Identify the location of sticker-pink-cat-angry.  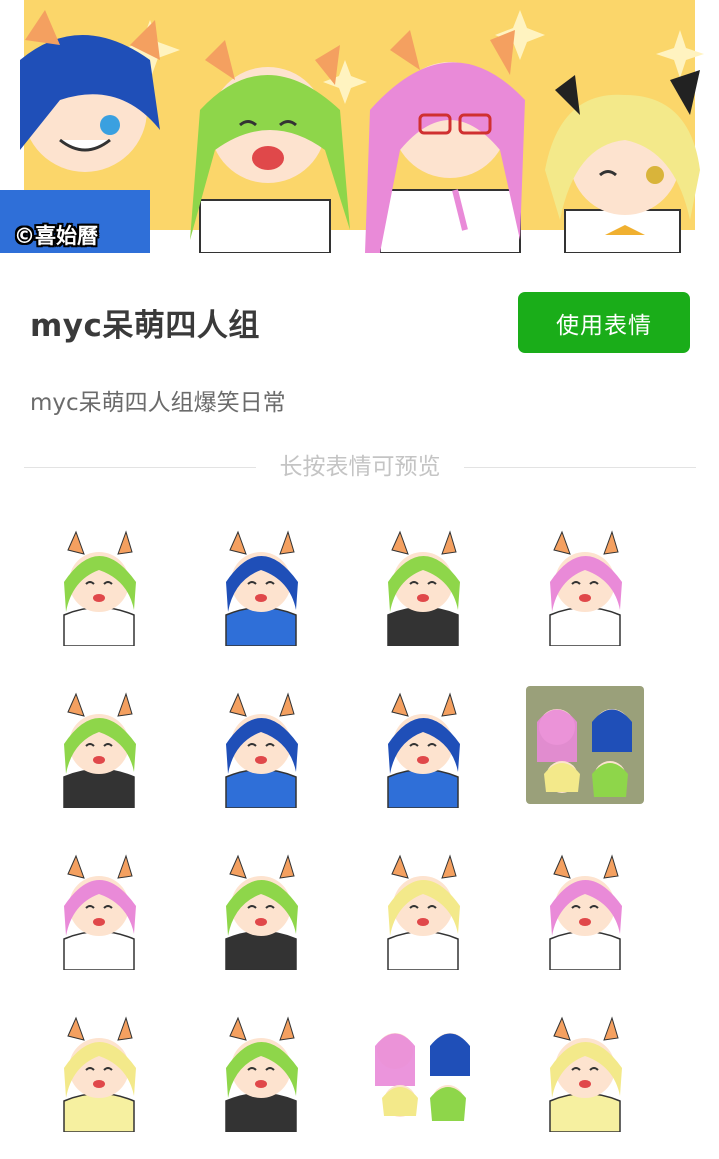
(99, 907).